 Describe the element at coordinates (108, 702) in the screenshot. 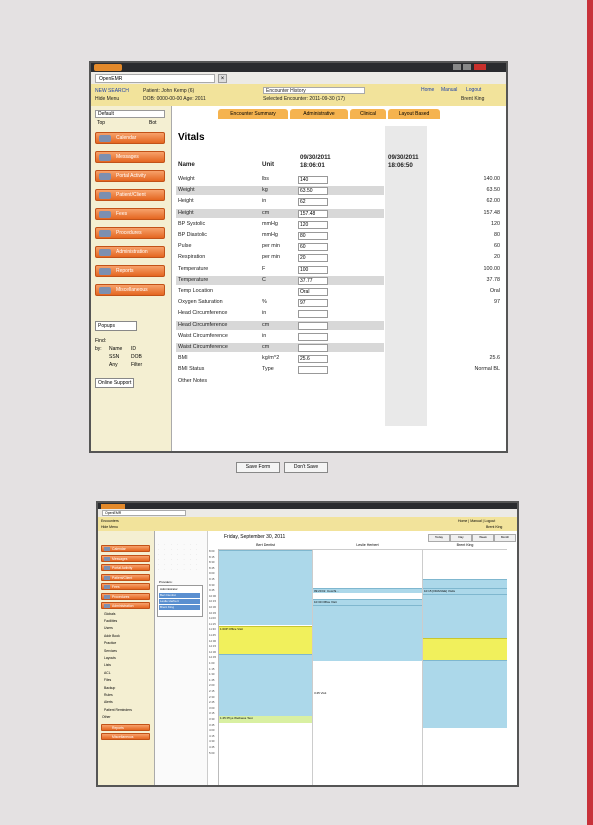

I see `admin-subitem: Alerts` at that location.